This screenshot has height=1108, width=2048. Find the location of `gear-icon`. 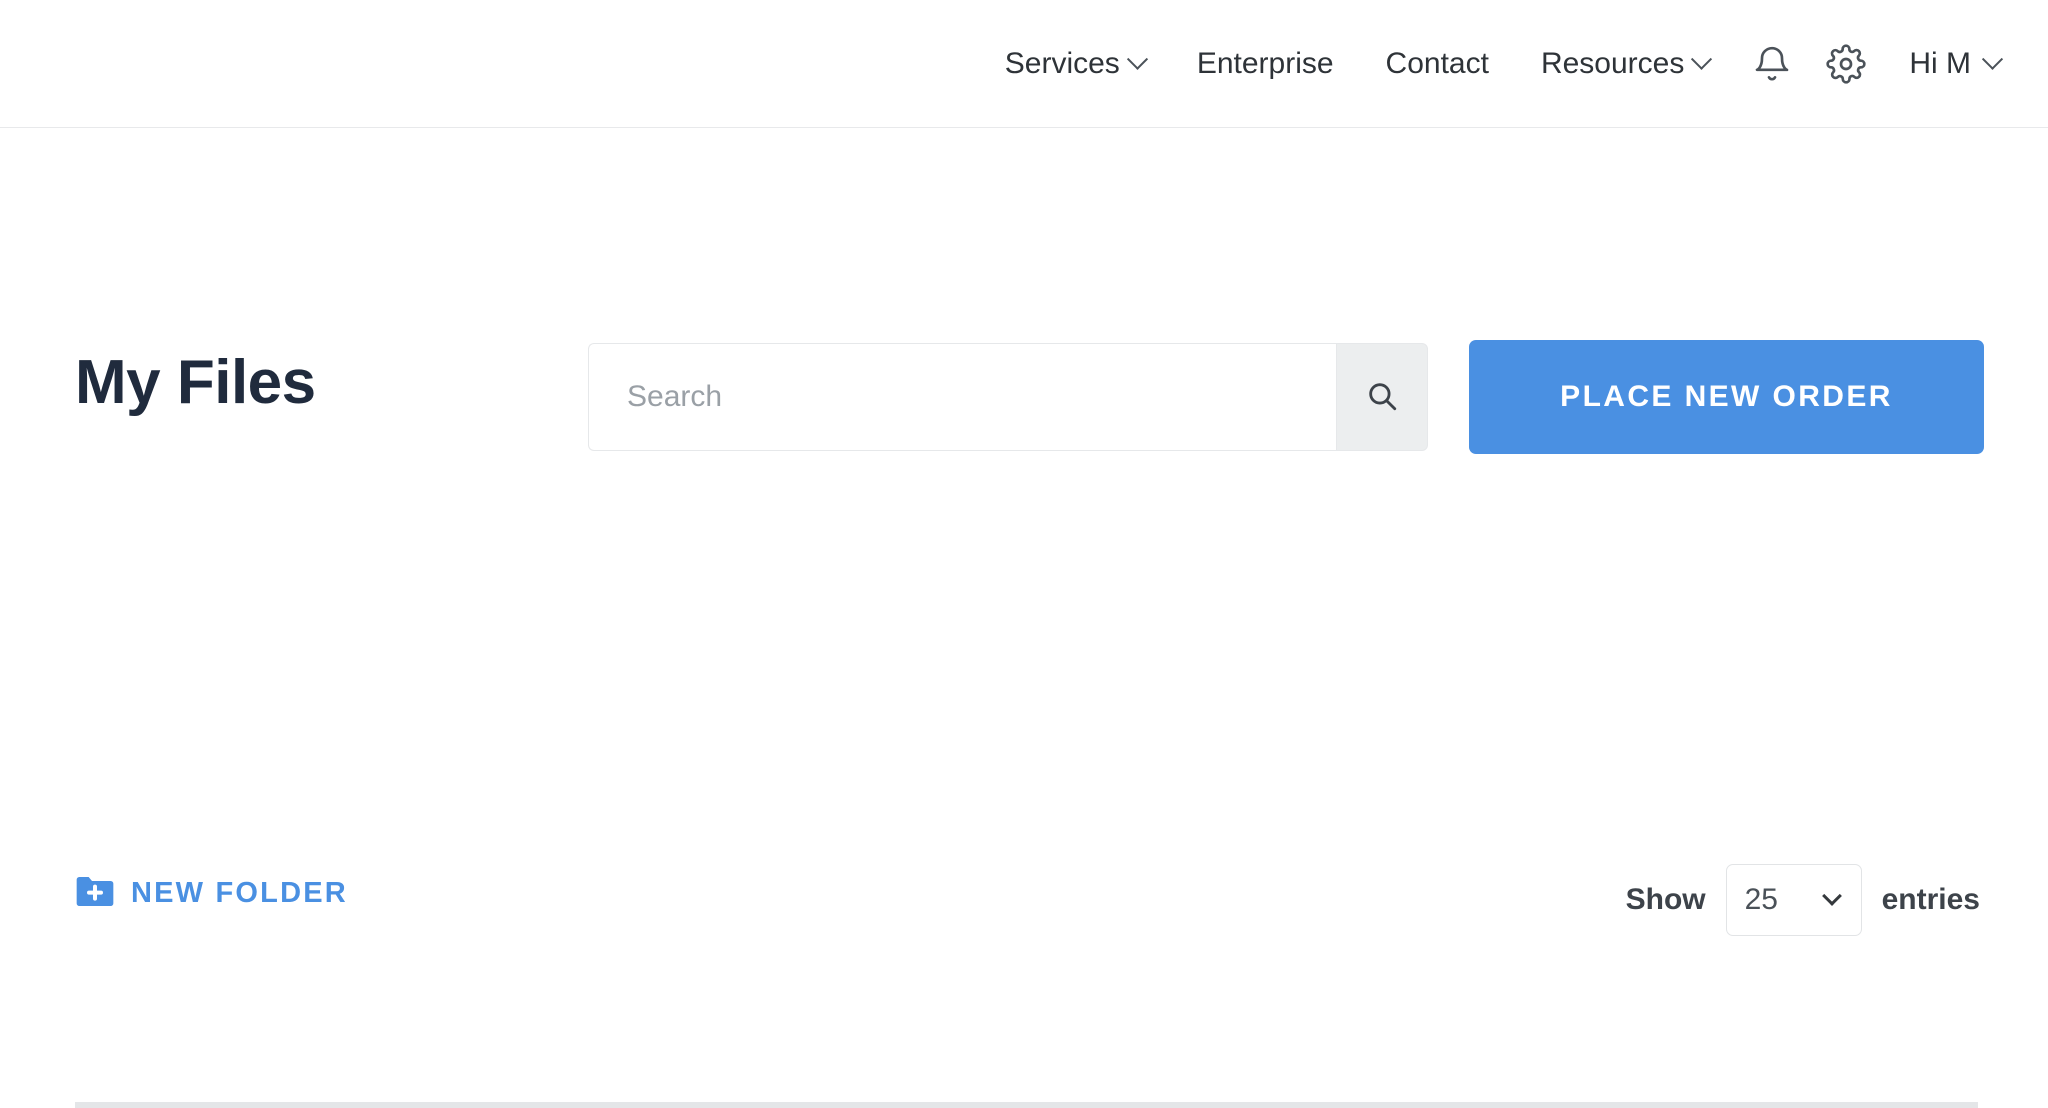

gear-icon is located at coordinates (1846, 63).